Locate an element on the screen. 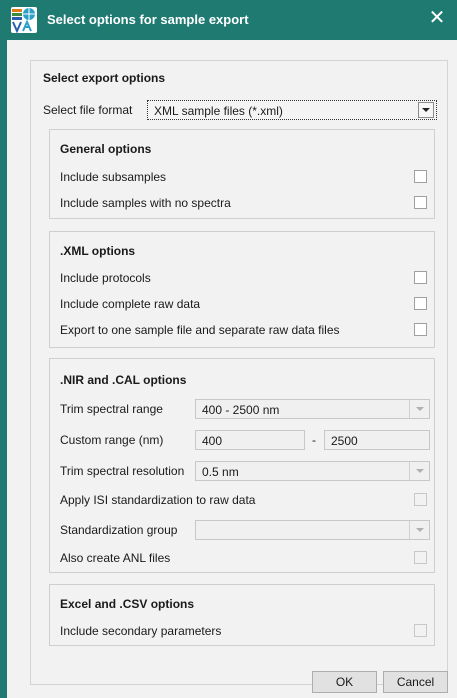 The width and height of the screenshot is (457, 698). custom-range-dash: - is located at coordinates (314, 440).